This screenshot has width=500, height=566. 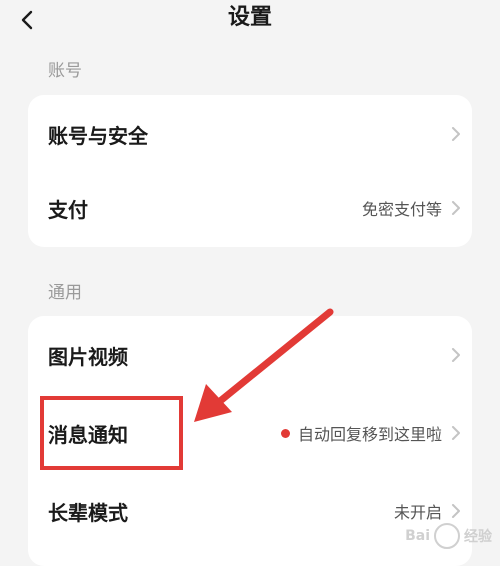 I want to click on watermark-text-2: 经验, so click(x=478, y=537).